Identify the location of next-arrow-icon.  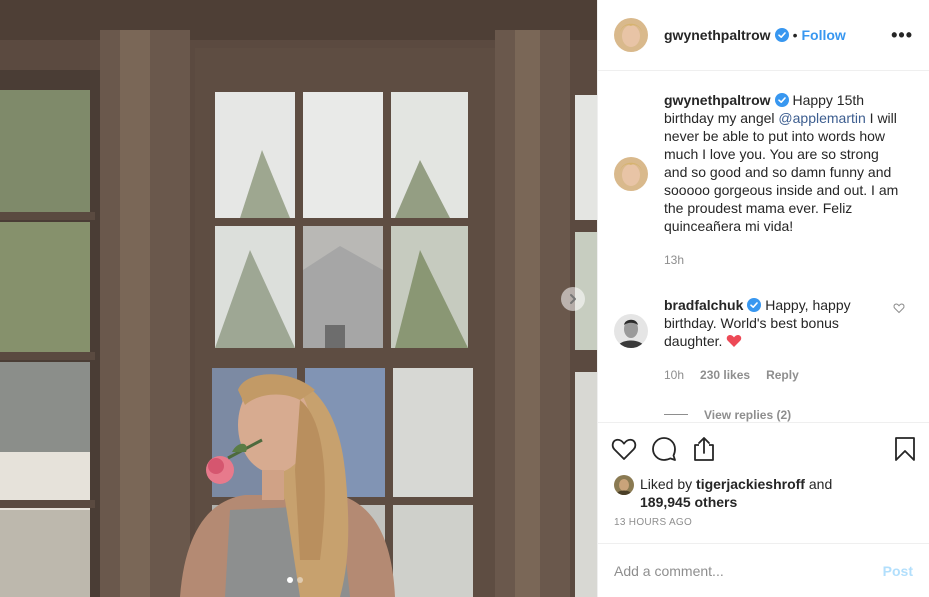
(573, 299).